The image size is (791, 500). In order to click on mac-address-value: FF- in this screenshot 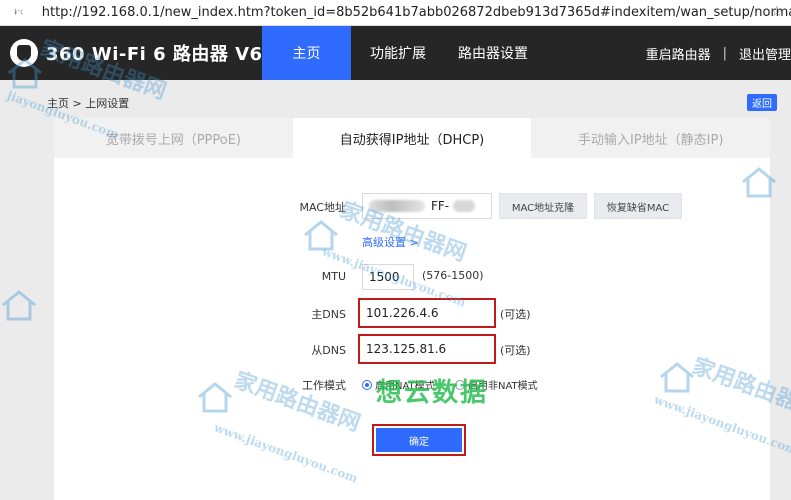, I will do `click(440, 206)`.